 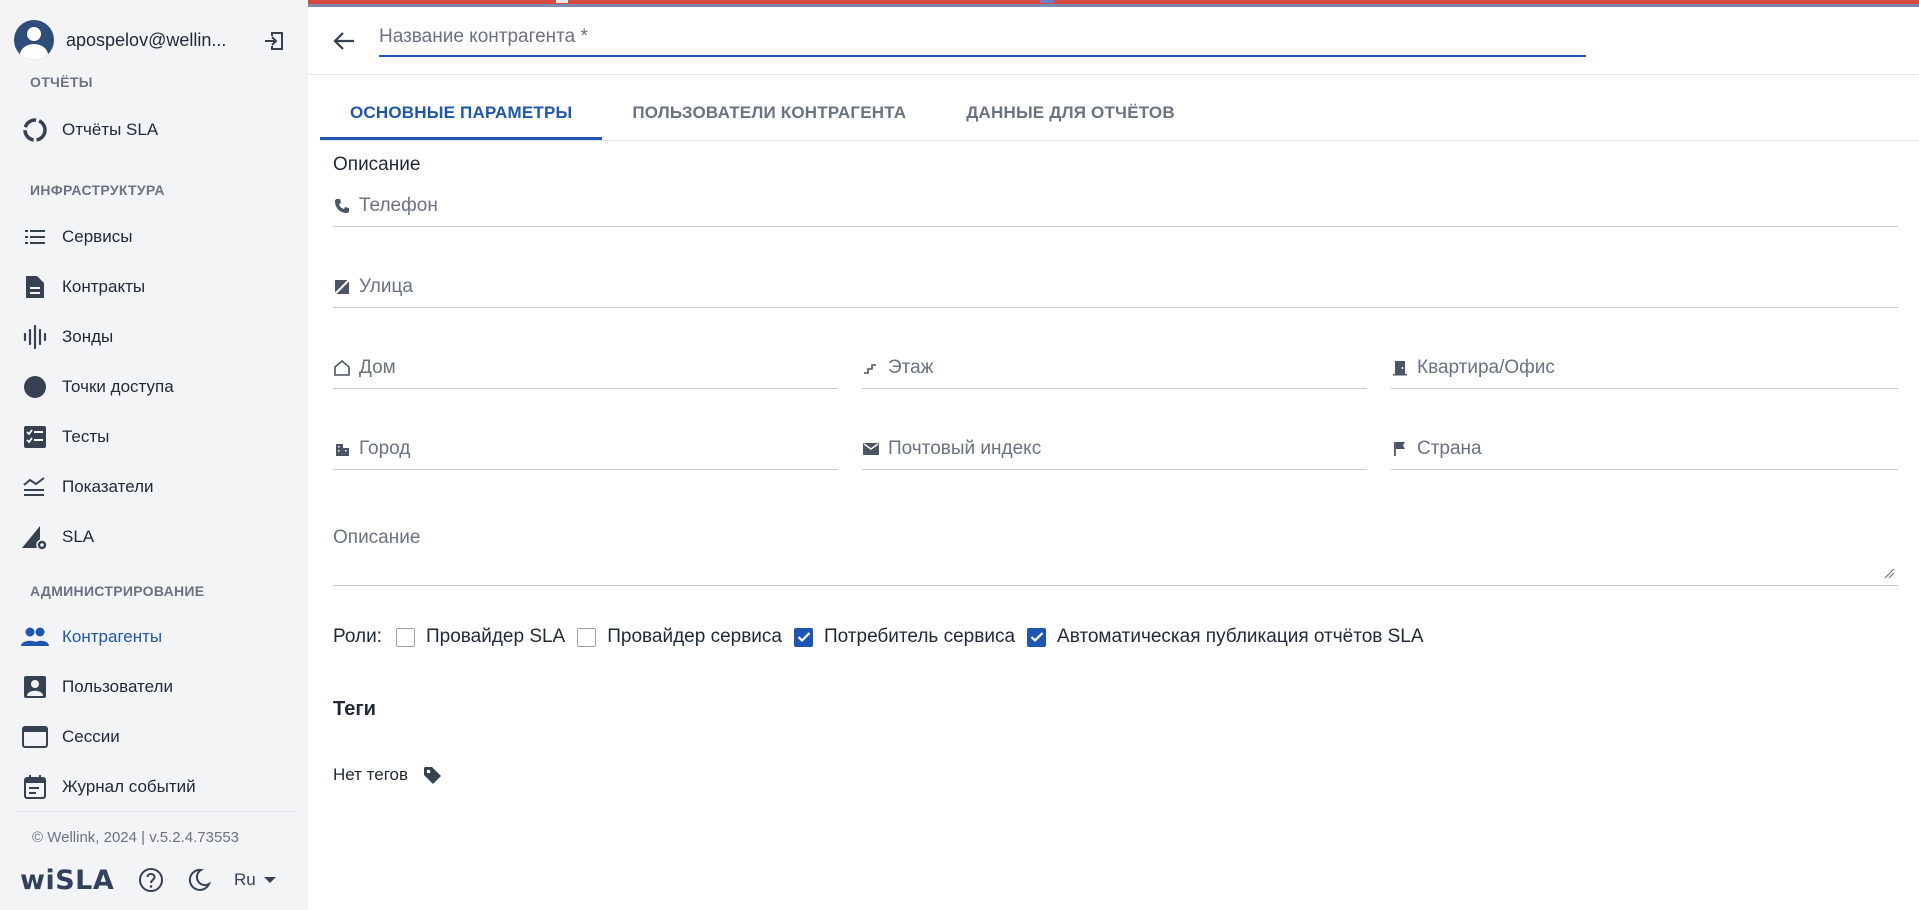 I want to click on sidebar-item-users: Пользователи, so click(x=155, y=687).